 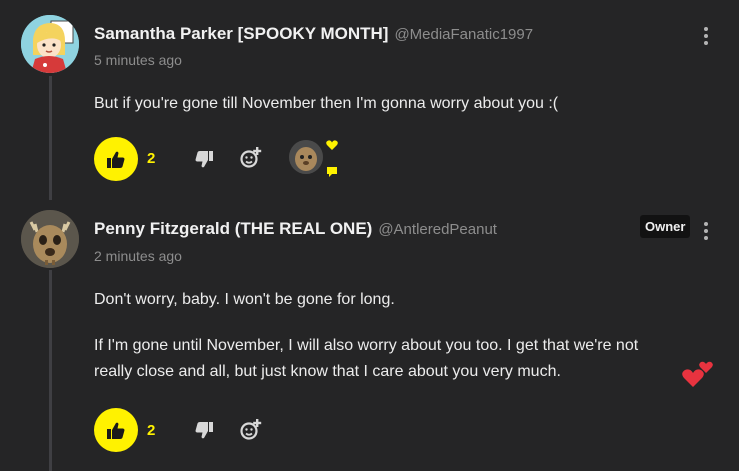 I want to click on bear-reaction-avatar-icon, so click(x=306, y=157).